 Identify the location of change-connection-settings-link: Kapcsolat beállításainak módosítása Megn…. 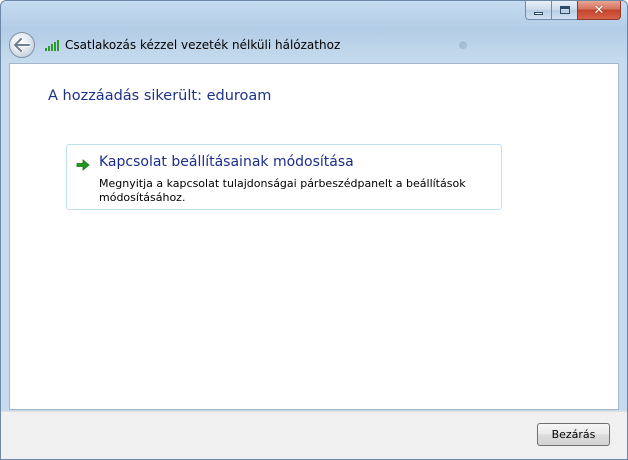
(284, 177).